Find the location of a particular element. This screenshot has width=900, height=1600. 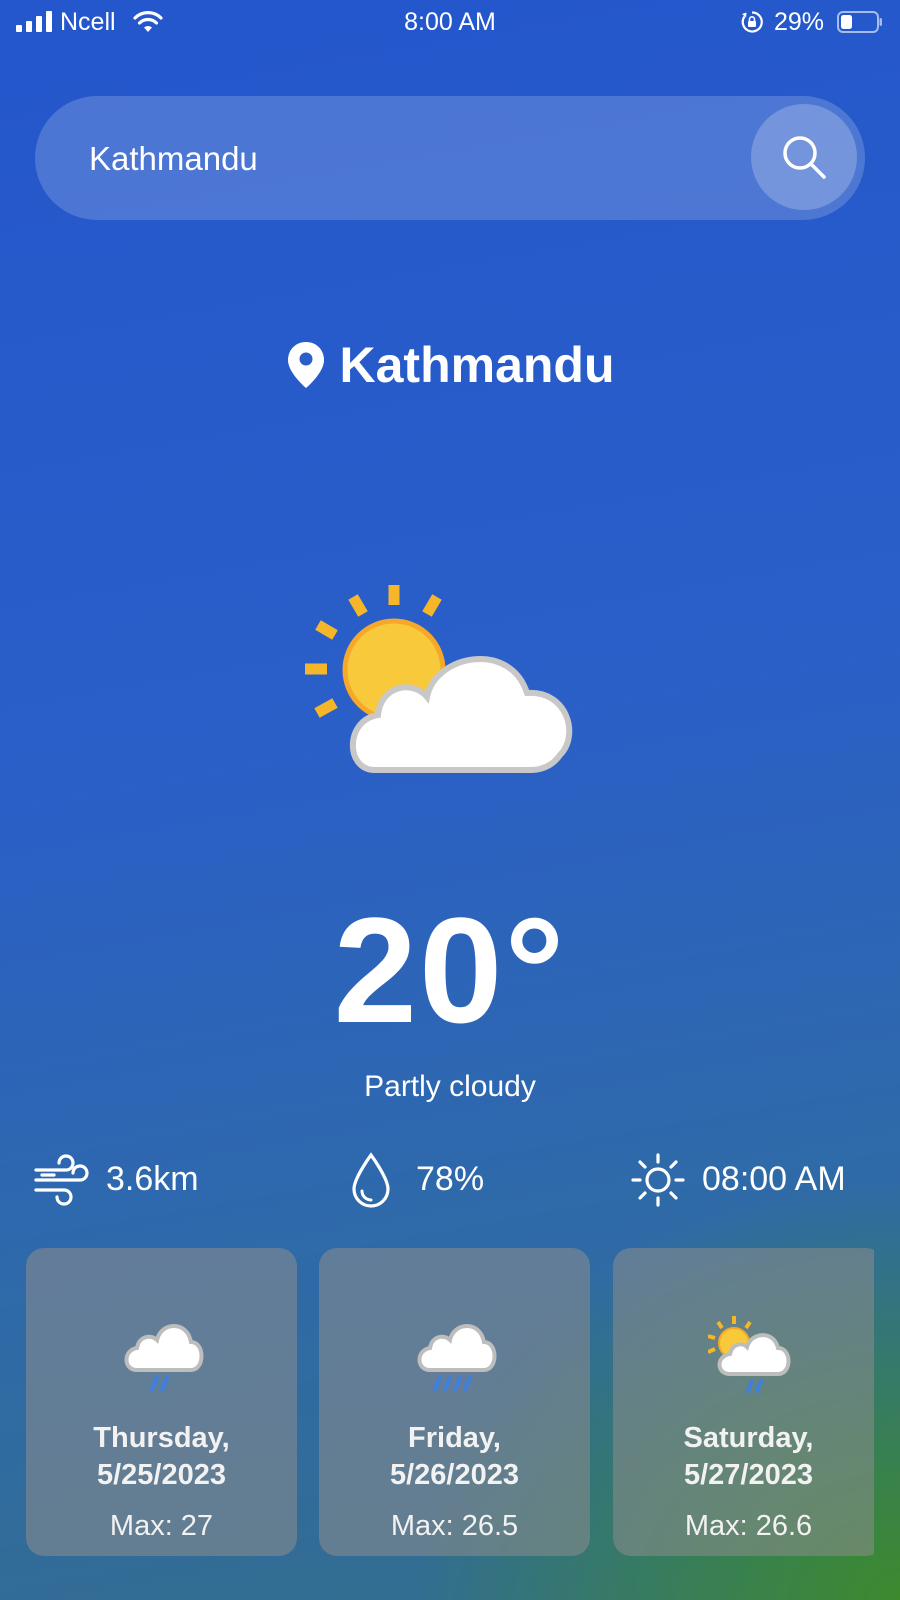

current-temperature: 20° is located at coordinates (450, 970).